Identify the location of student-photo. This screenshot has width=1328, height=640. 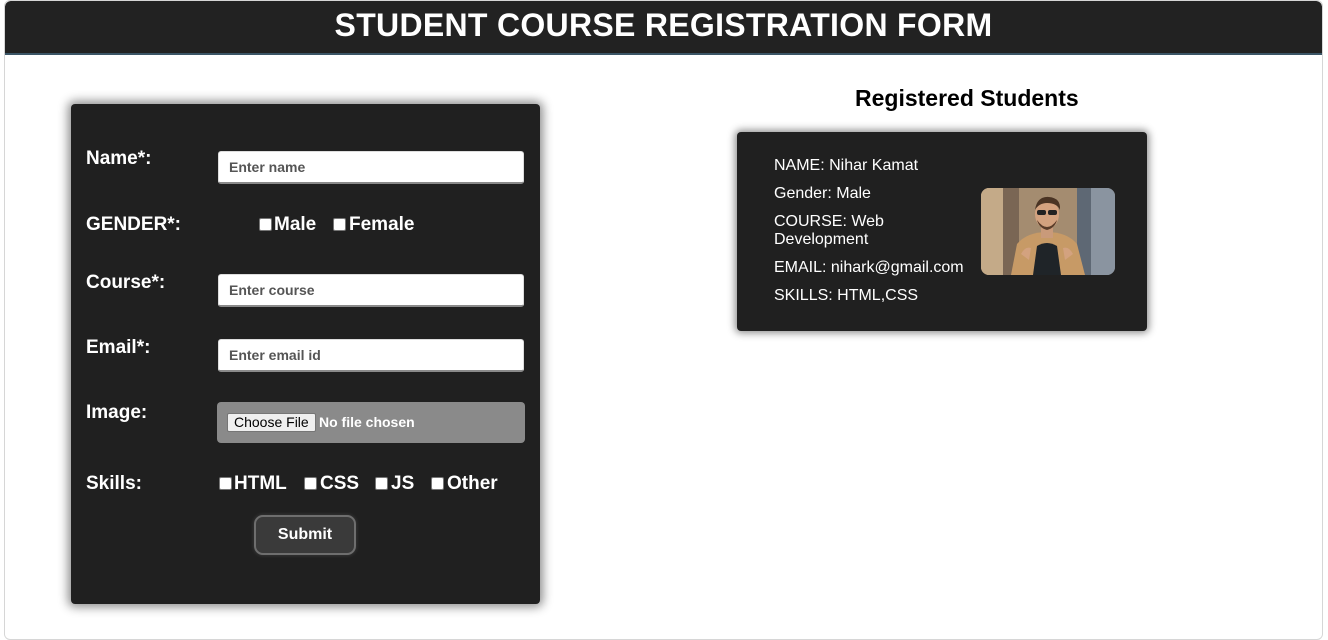
(1048, 231).